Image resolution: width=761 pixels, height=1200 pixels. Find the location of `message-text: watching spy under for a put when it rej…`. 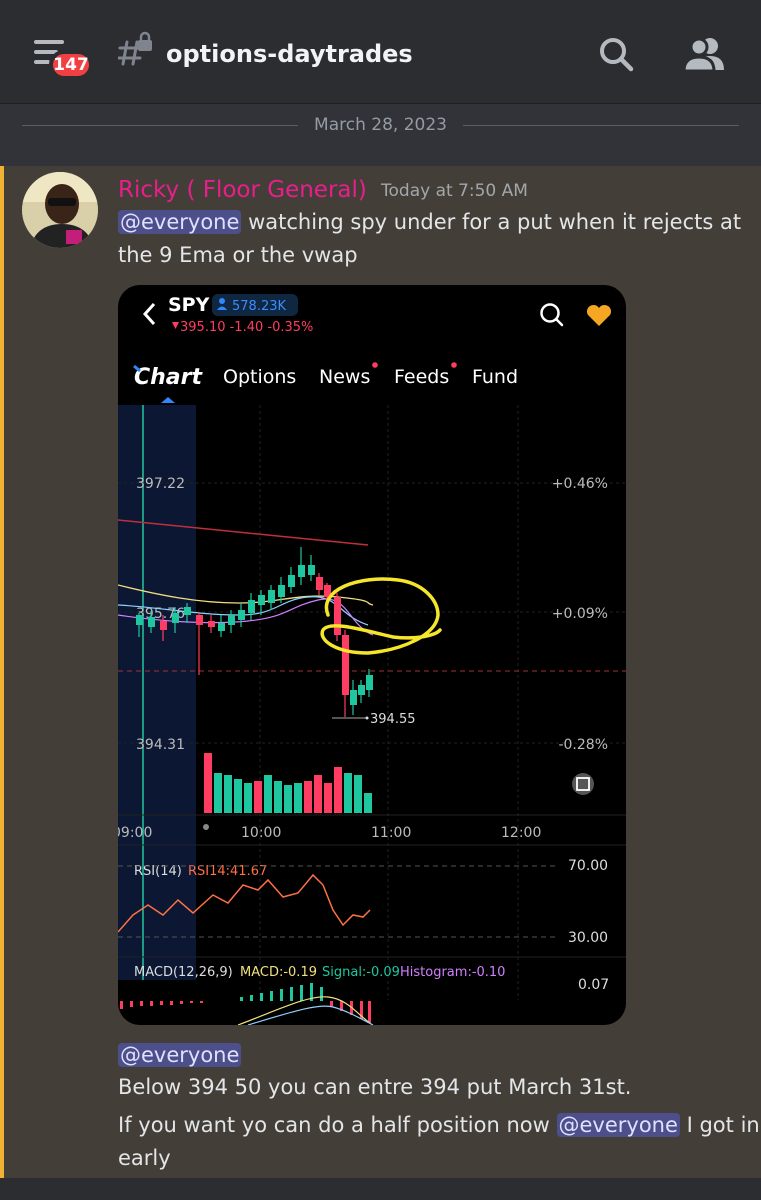

message-text: watching spy under for a put when it rej… is located at coordinates (495, 222).